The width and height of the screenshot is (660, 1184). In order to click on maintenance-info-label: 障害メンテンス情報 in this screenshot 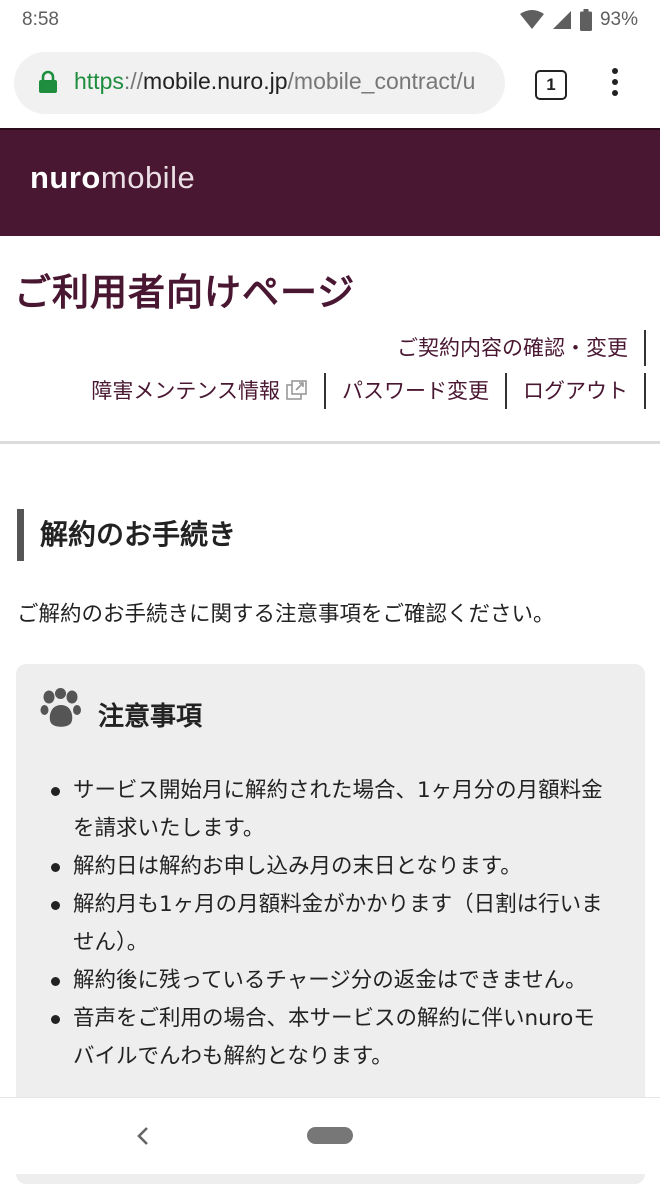, I will do `click(185, 391)`.